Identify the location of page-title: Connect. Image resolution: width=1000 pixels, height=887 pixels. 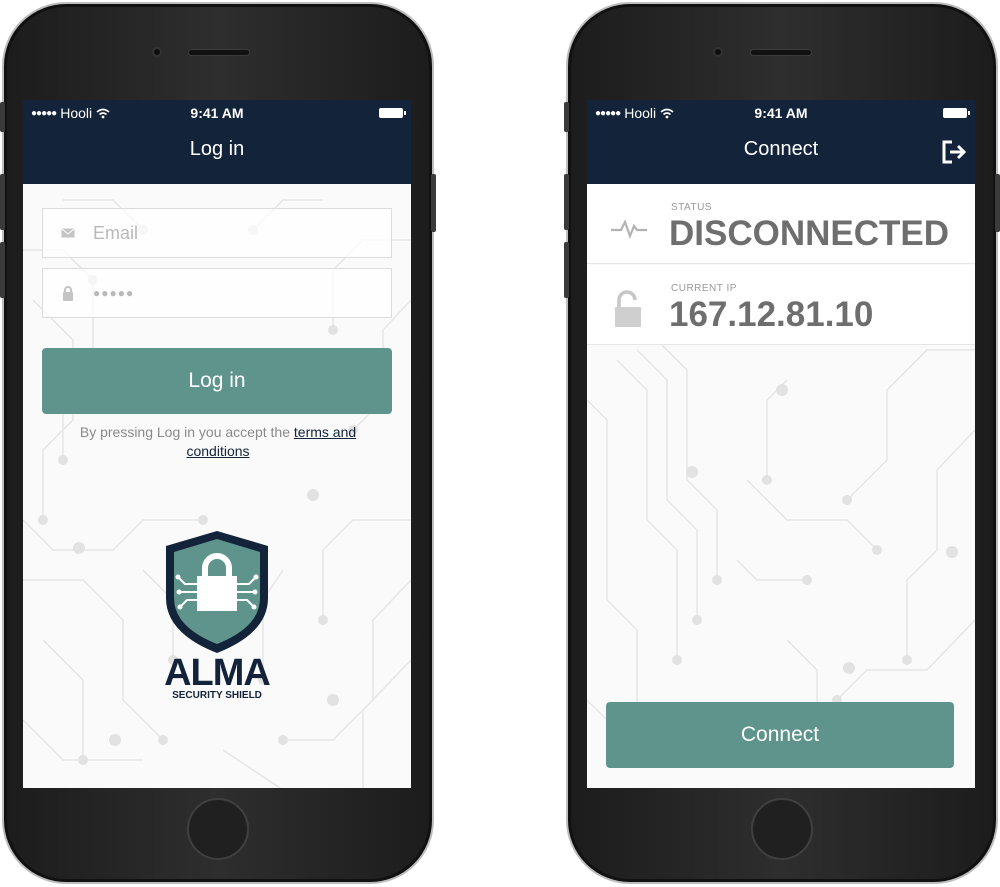
(781, 149).